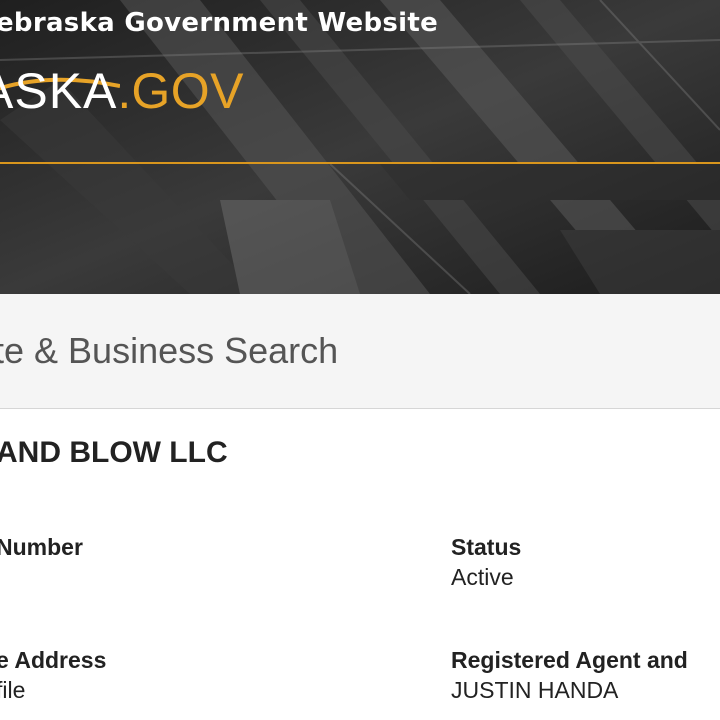 The height and width of the screenshot is (720, 720). Describe the element at coordinates (535, 690) in the screenshot. I see `registered-agent-value: JUSTIN HANDA` at that location.